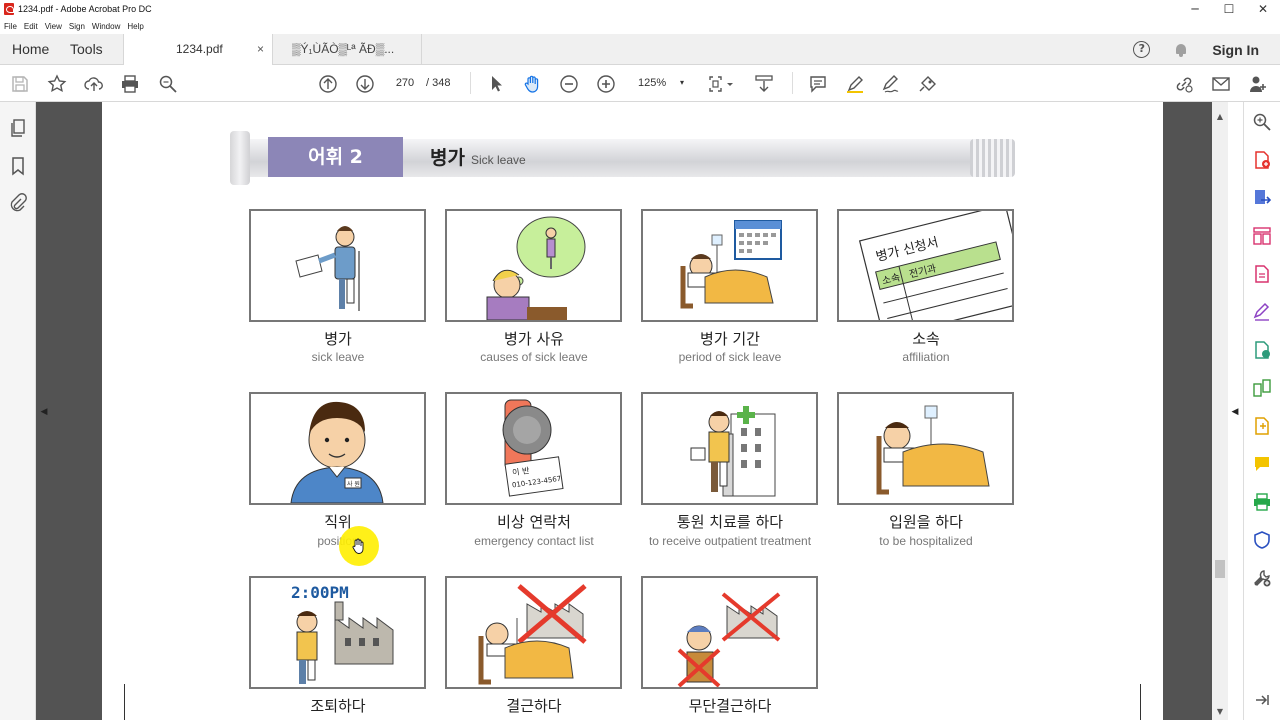 Image resolution: width=1280 pixels, height=720 pixels. I want to click on left-navigation-pane, so click(18, 411).